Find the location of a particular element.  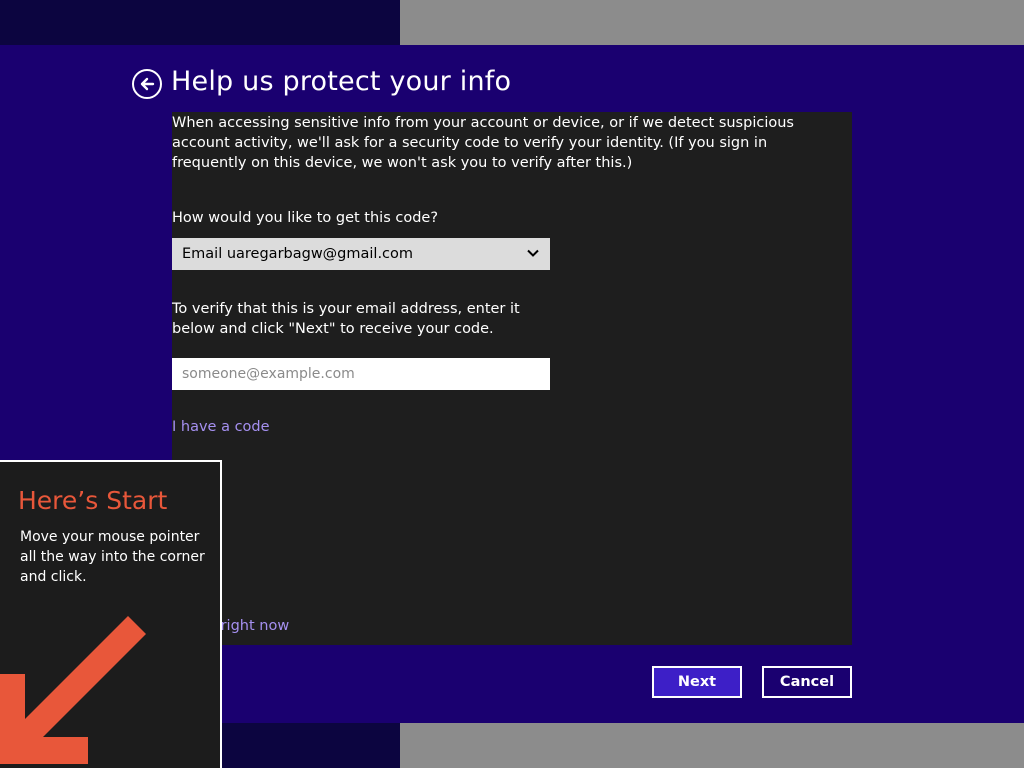

back-button is located at coordinates (147, 84).